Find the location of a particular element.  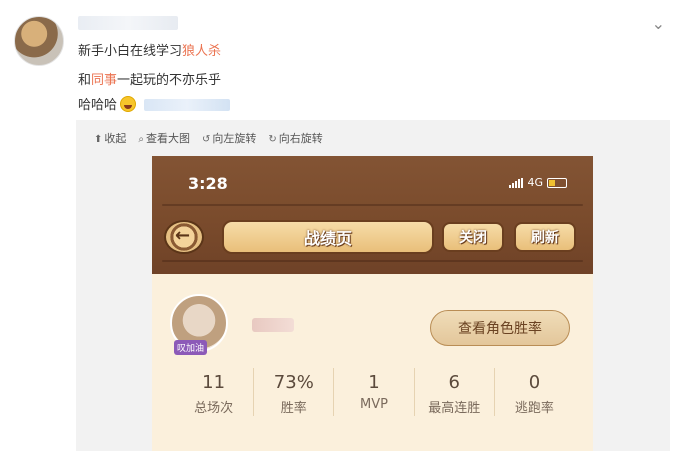

player-name-blurred is located at coordinates (273, 325).